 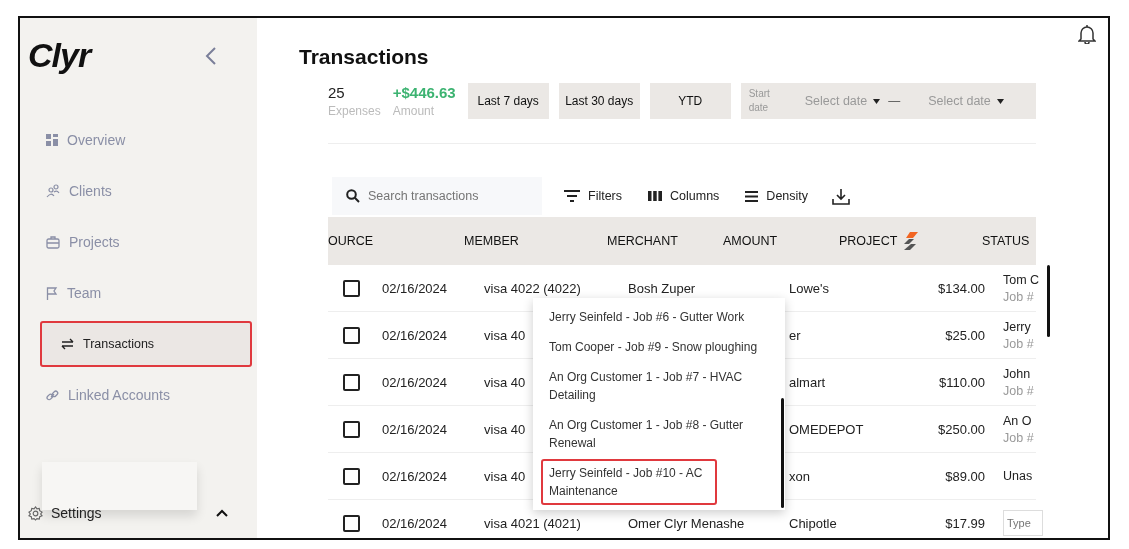 I want to click on toolbar-button: Filters, so click(x=593, y=196).